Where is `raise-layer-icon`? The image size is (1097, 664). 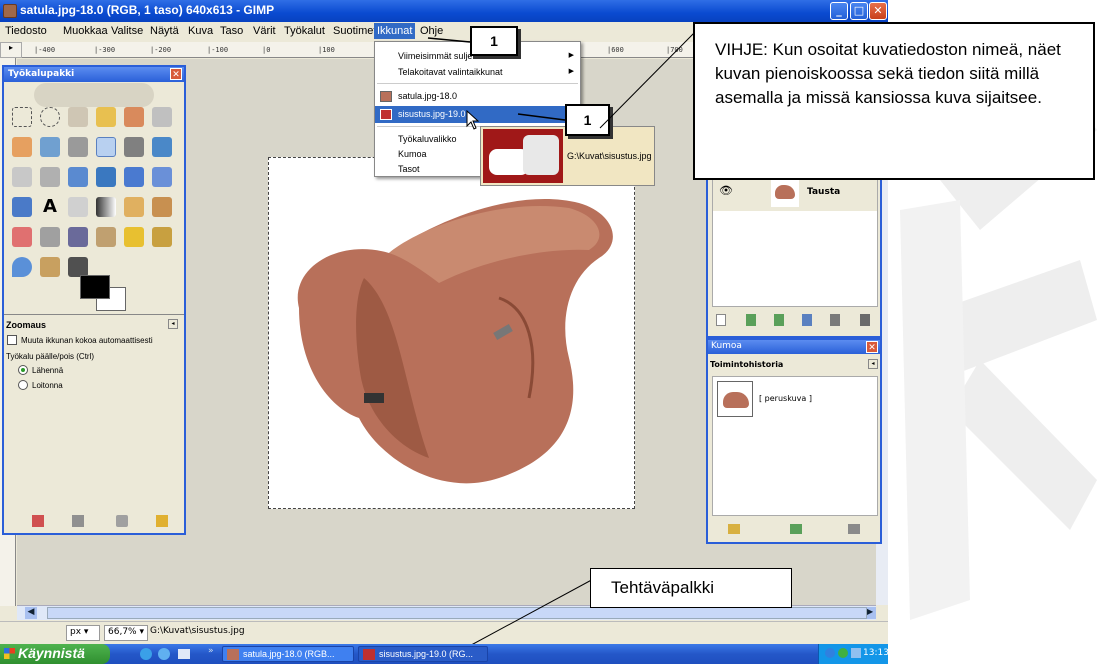 raise-layer-icon is located at coordinates (751, 320).